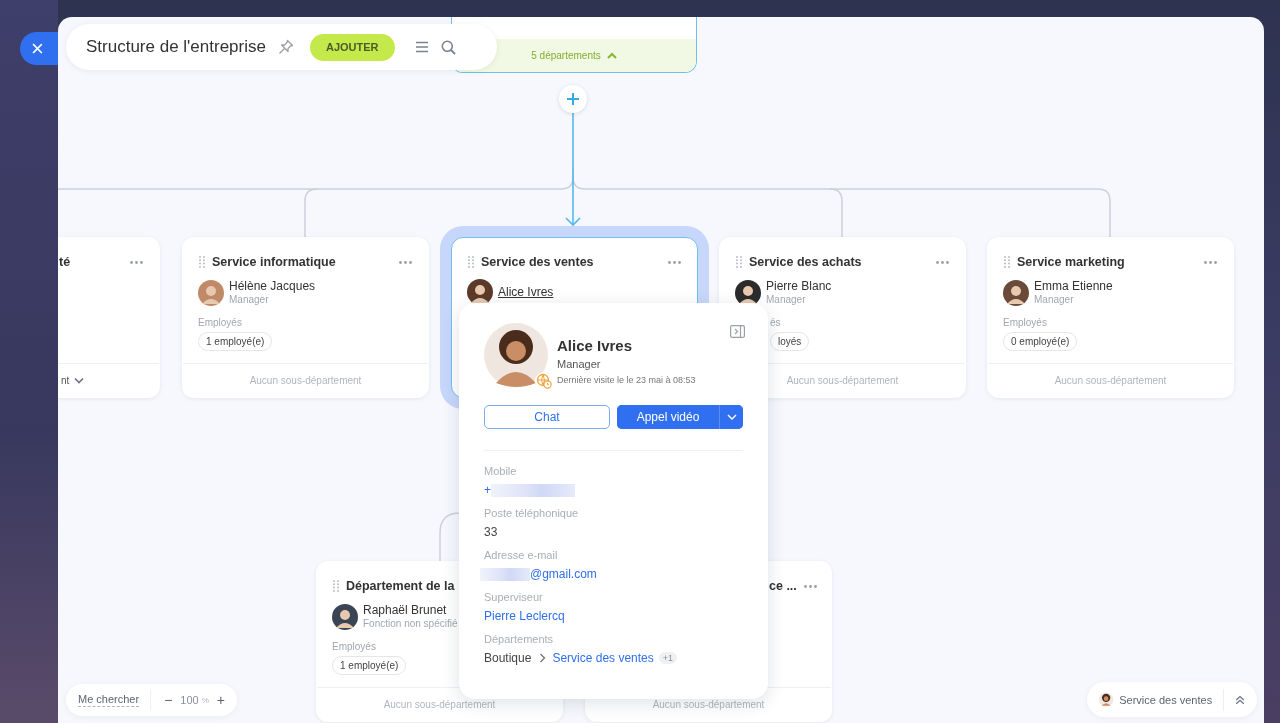 The width and height of the screenshot is (1280, 723). What do you see at coordinates (39, 48) in the screenshot?
I see `close-button: ×` at bounding box center [39, 48].